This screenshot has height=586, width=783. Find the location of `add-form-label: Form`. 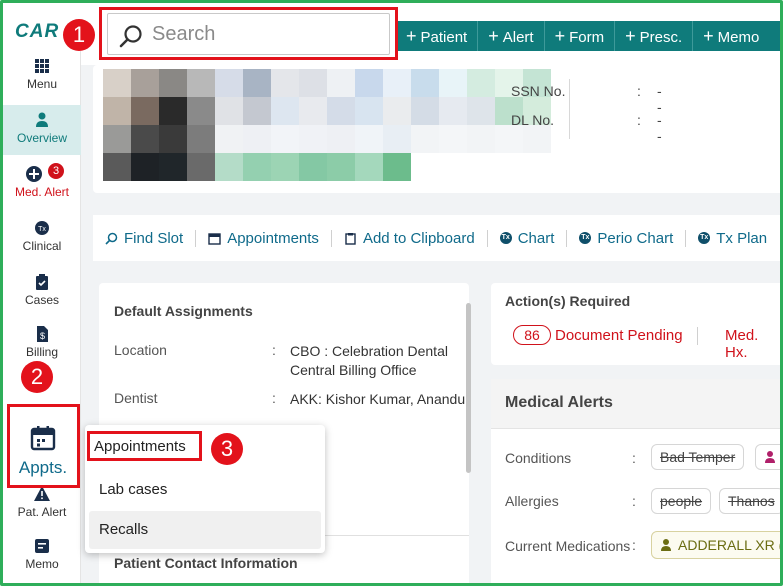

add-form-label: Form is located at coordinates (587, 37).